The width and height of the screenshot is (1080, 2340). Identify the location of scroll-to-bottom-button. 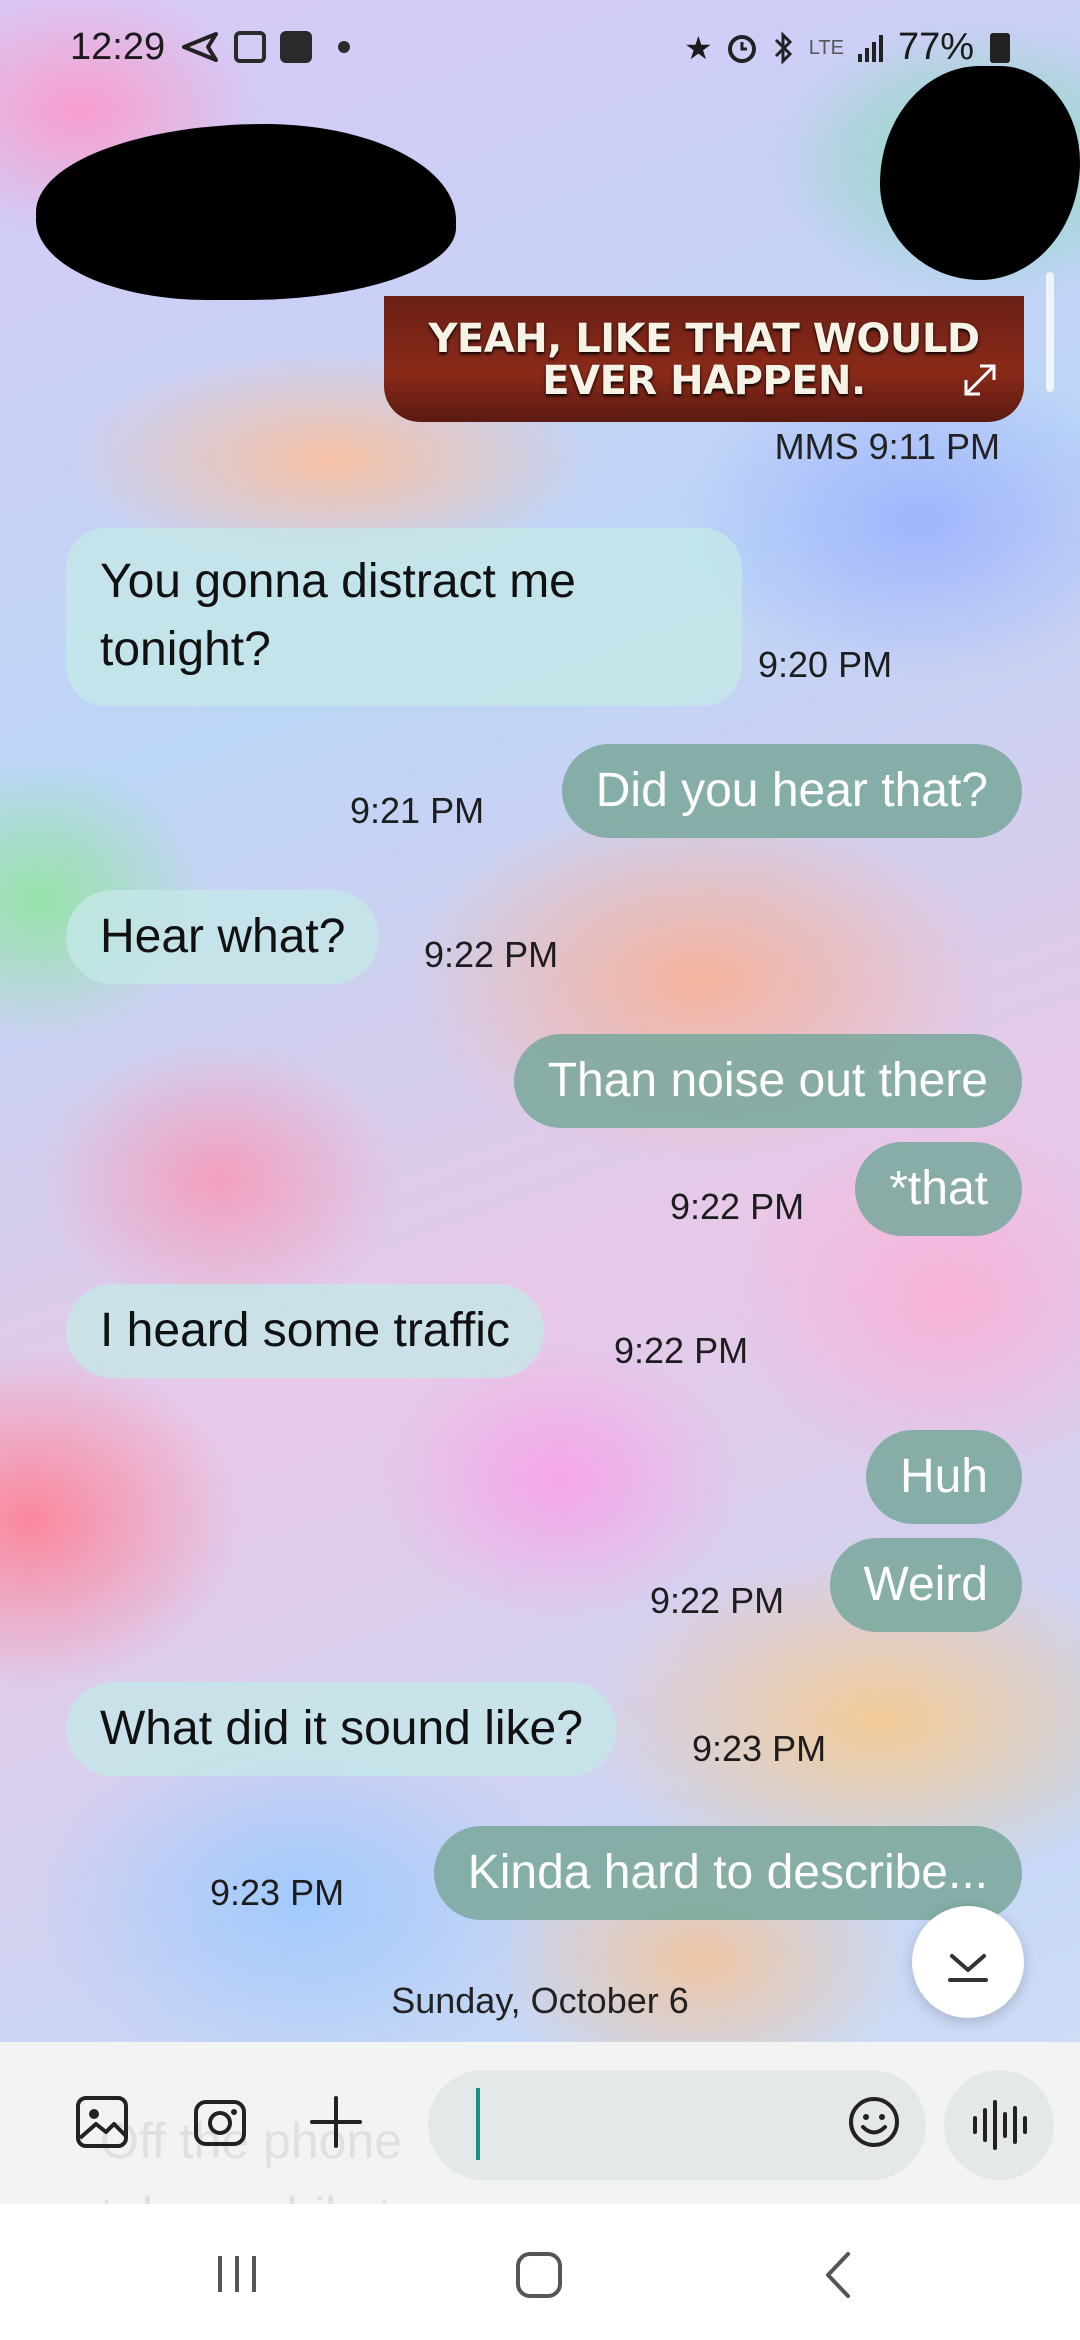
(968, 1962).